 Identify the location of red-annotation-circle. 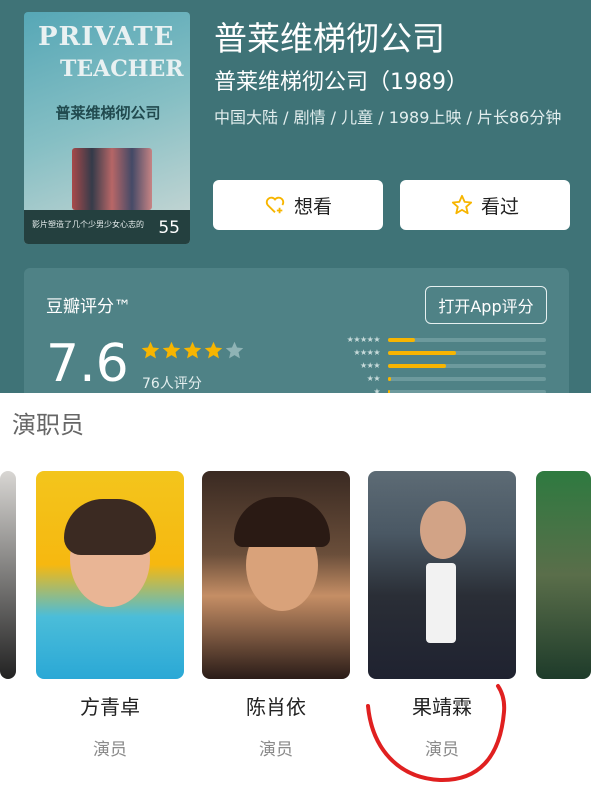
(436, 733).